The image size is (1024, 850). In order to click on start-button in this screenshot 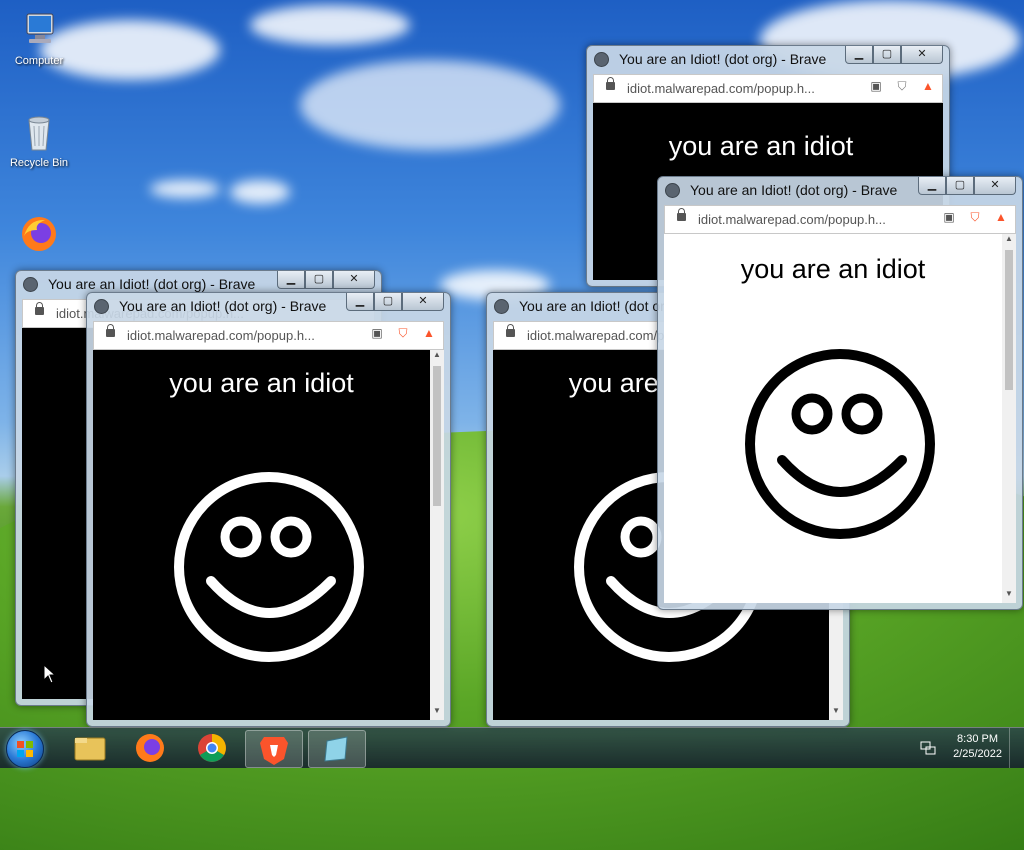, I will do `click(25, 749)`.